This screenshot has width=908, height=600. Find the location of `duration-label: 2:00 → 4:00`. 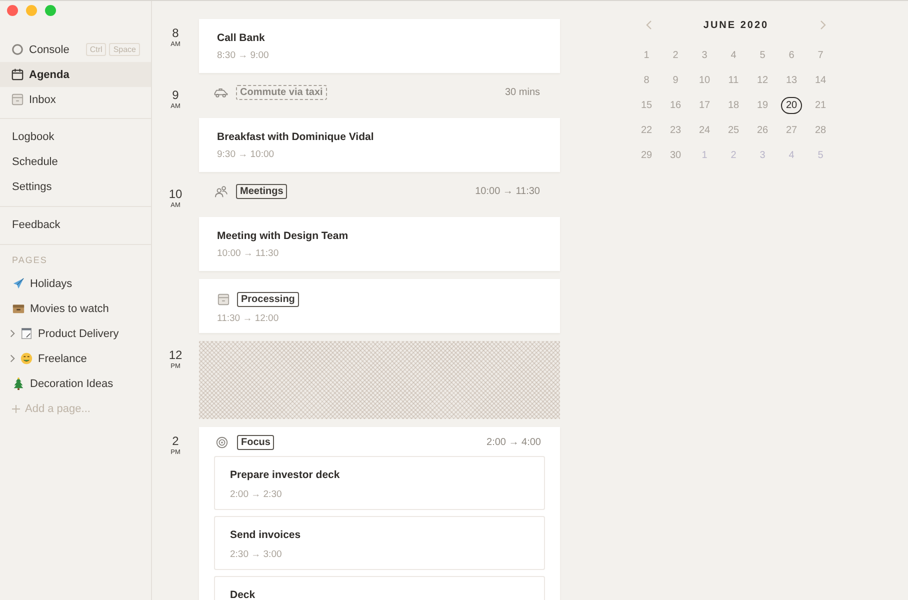

duration-label: 2:00 → 4:00 is located at coordinates (513, 442).